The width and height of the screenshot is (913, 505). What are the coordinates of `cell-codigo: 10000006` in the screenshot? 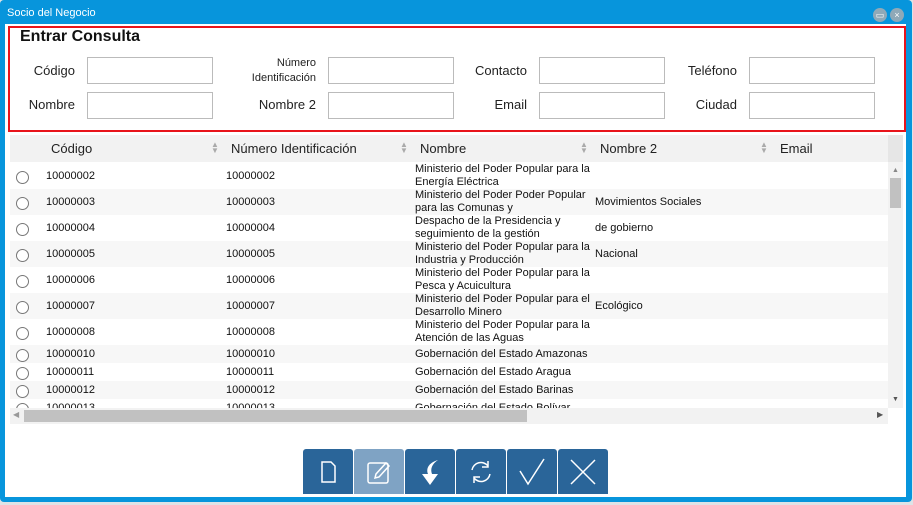 It's located at (70, 279).